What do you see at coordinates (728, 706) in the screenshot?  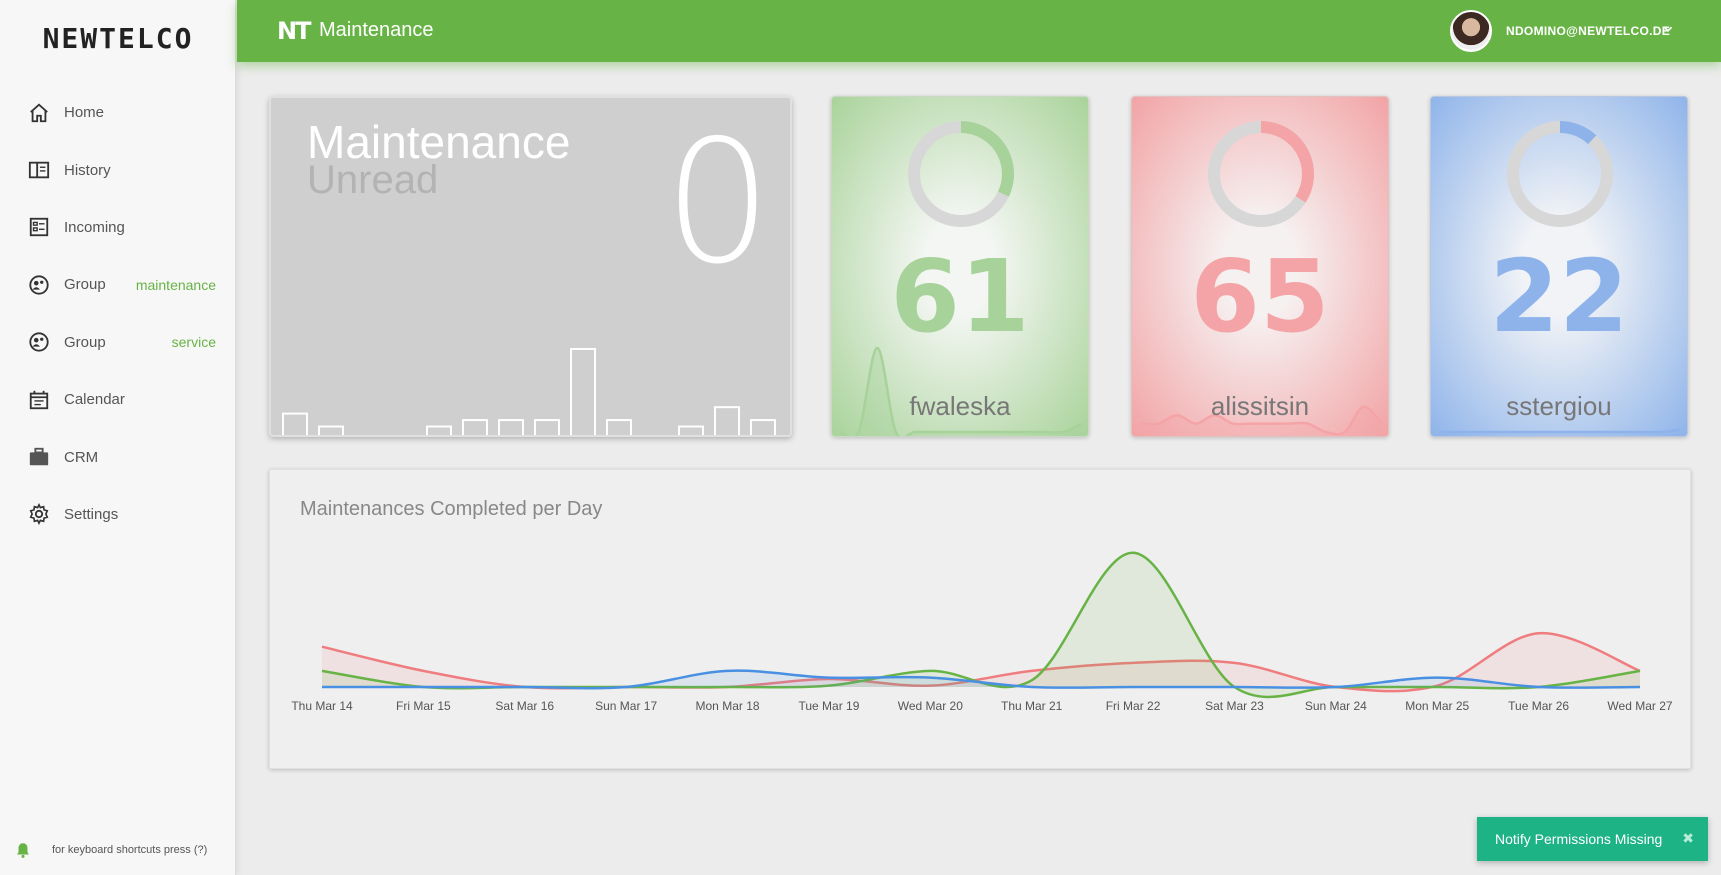 I see `x-tick-label: Mon Mar 18` at bounding box center [728, 706].